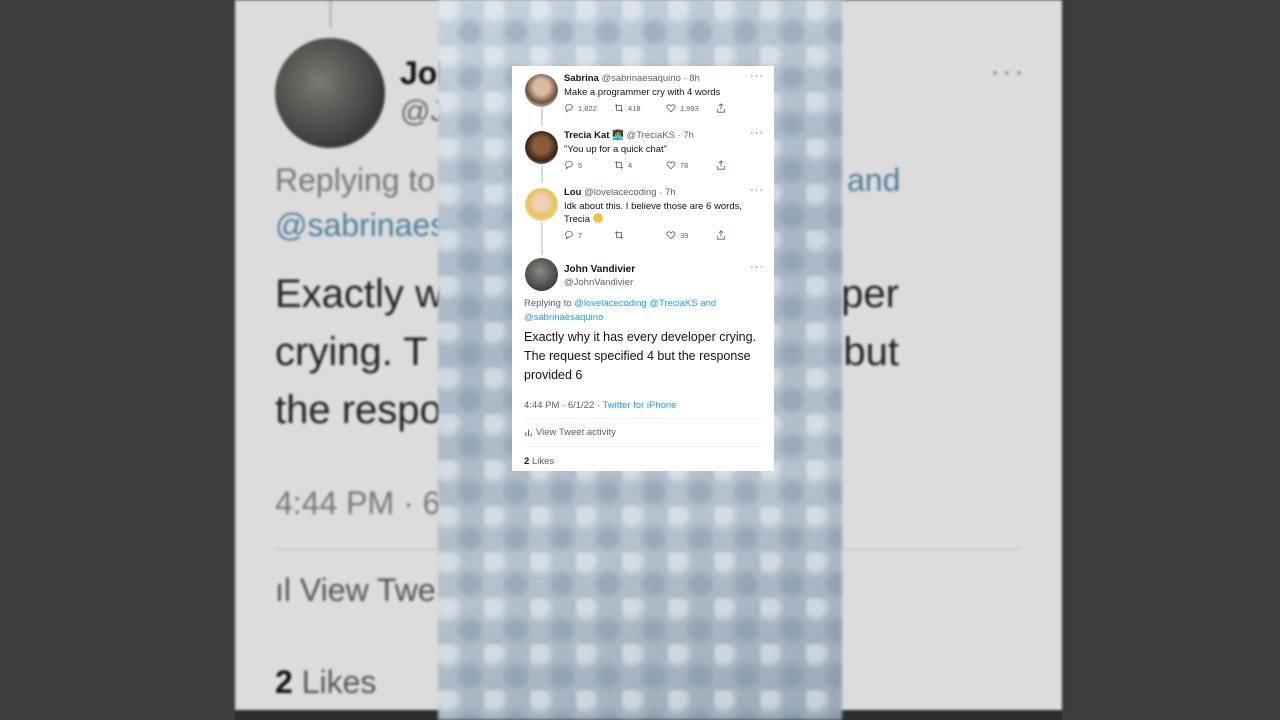  Describe the element at coordinates (539, 461) in the screenshot. I see `likes-count: 2 Likes` at that location.